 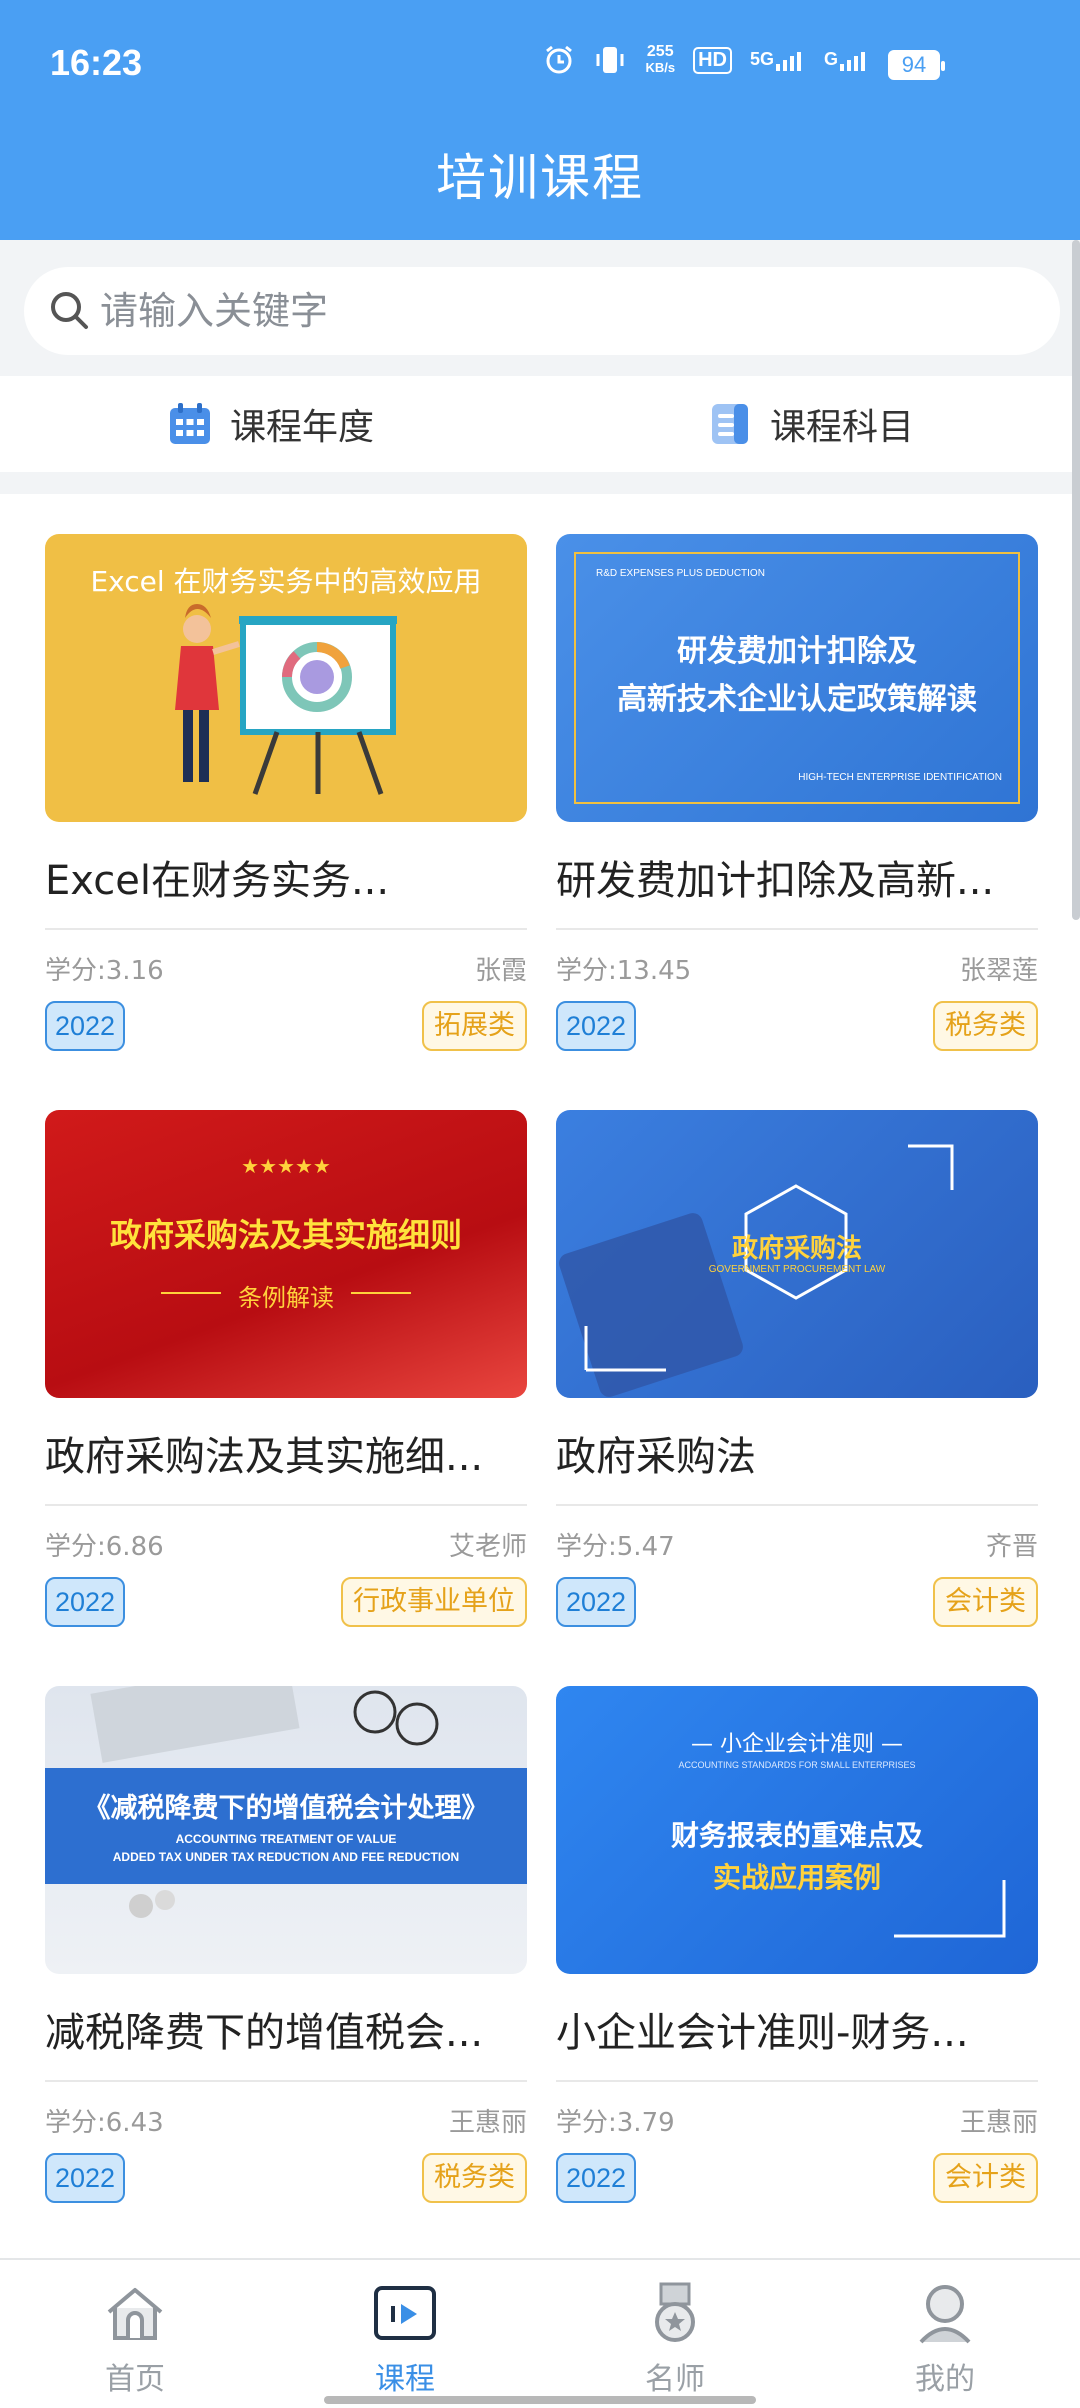 What do you see at coordinates (945, 2314) in the screenshot?
I see `user-icon` at bounding box center [945, 2314].